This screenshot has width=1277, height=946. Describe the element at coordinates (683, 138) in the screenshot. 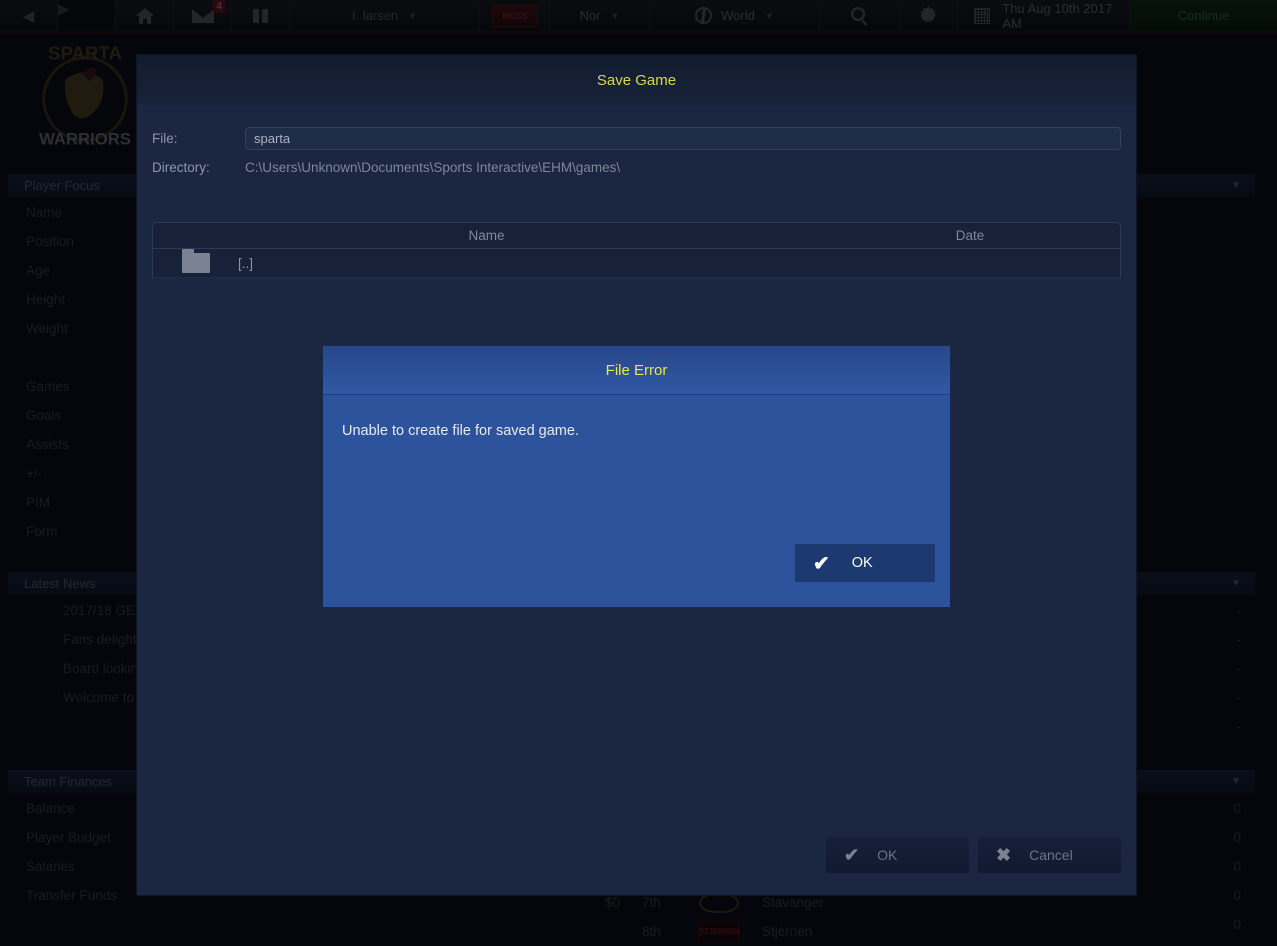

I see `file-name-input: sparta` at that location.